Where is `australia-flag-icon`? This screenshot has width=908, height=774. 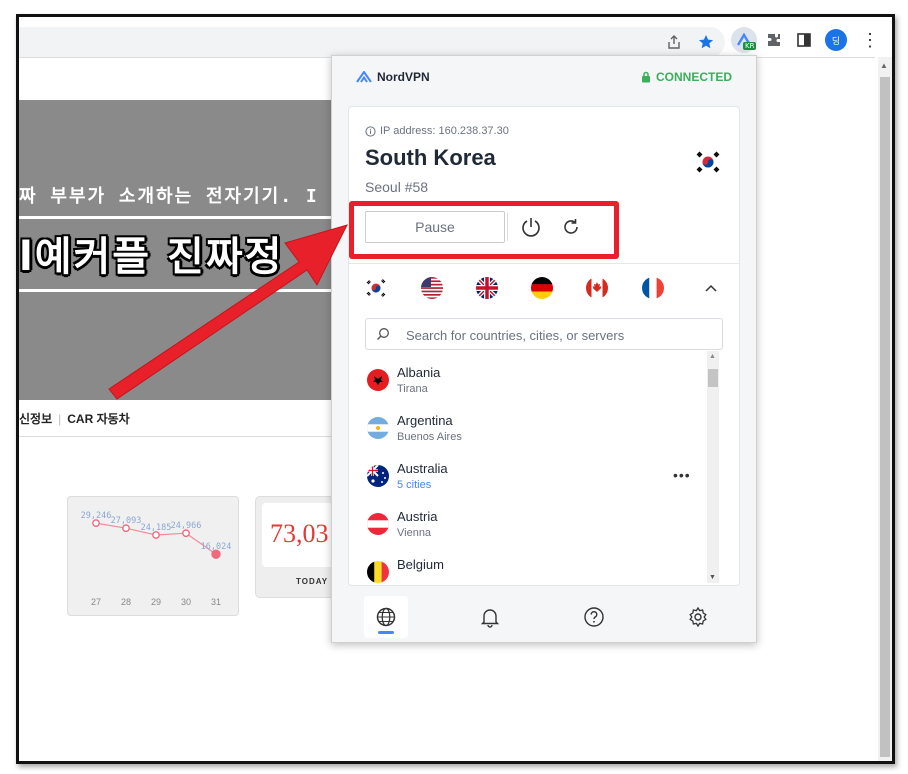 australia-flag-icon is located at coordinates (378, 476).